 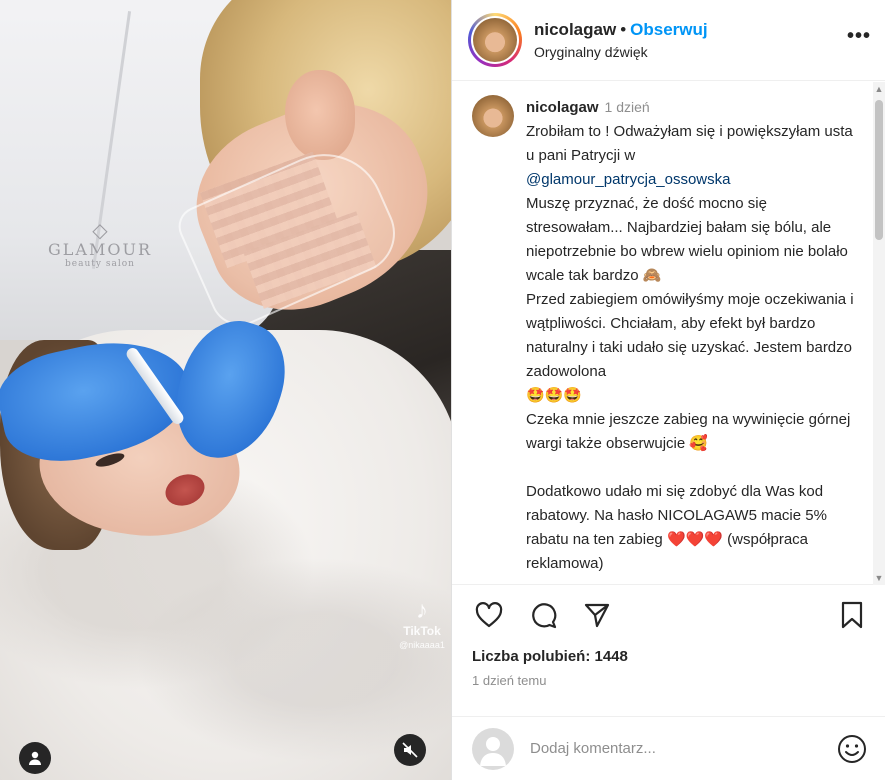 I want to click on bookmark-icon, so click(x=852, y=614).